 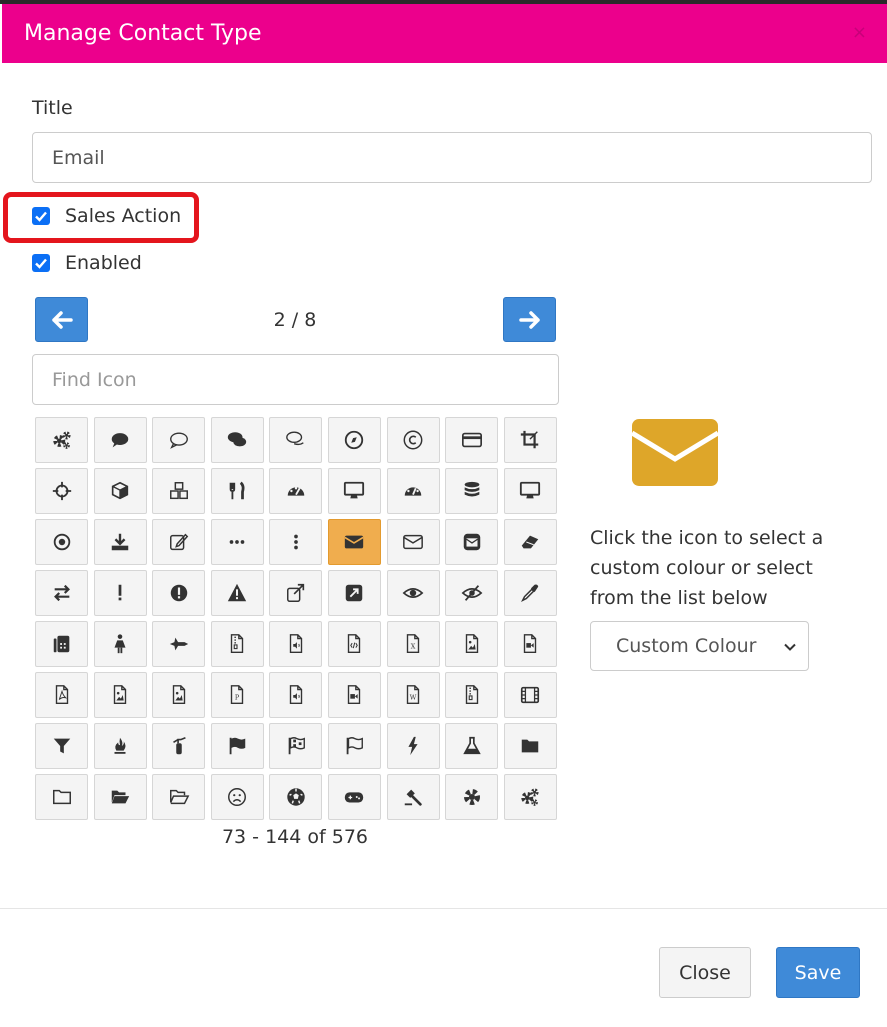 What do you see at coordinates (120, 440) in the screenshot?
I see `icon-option-comment` at bounding box center [120, 440].